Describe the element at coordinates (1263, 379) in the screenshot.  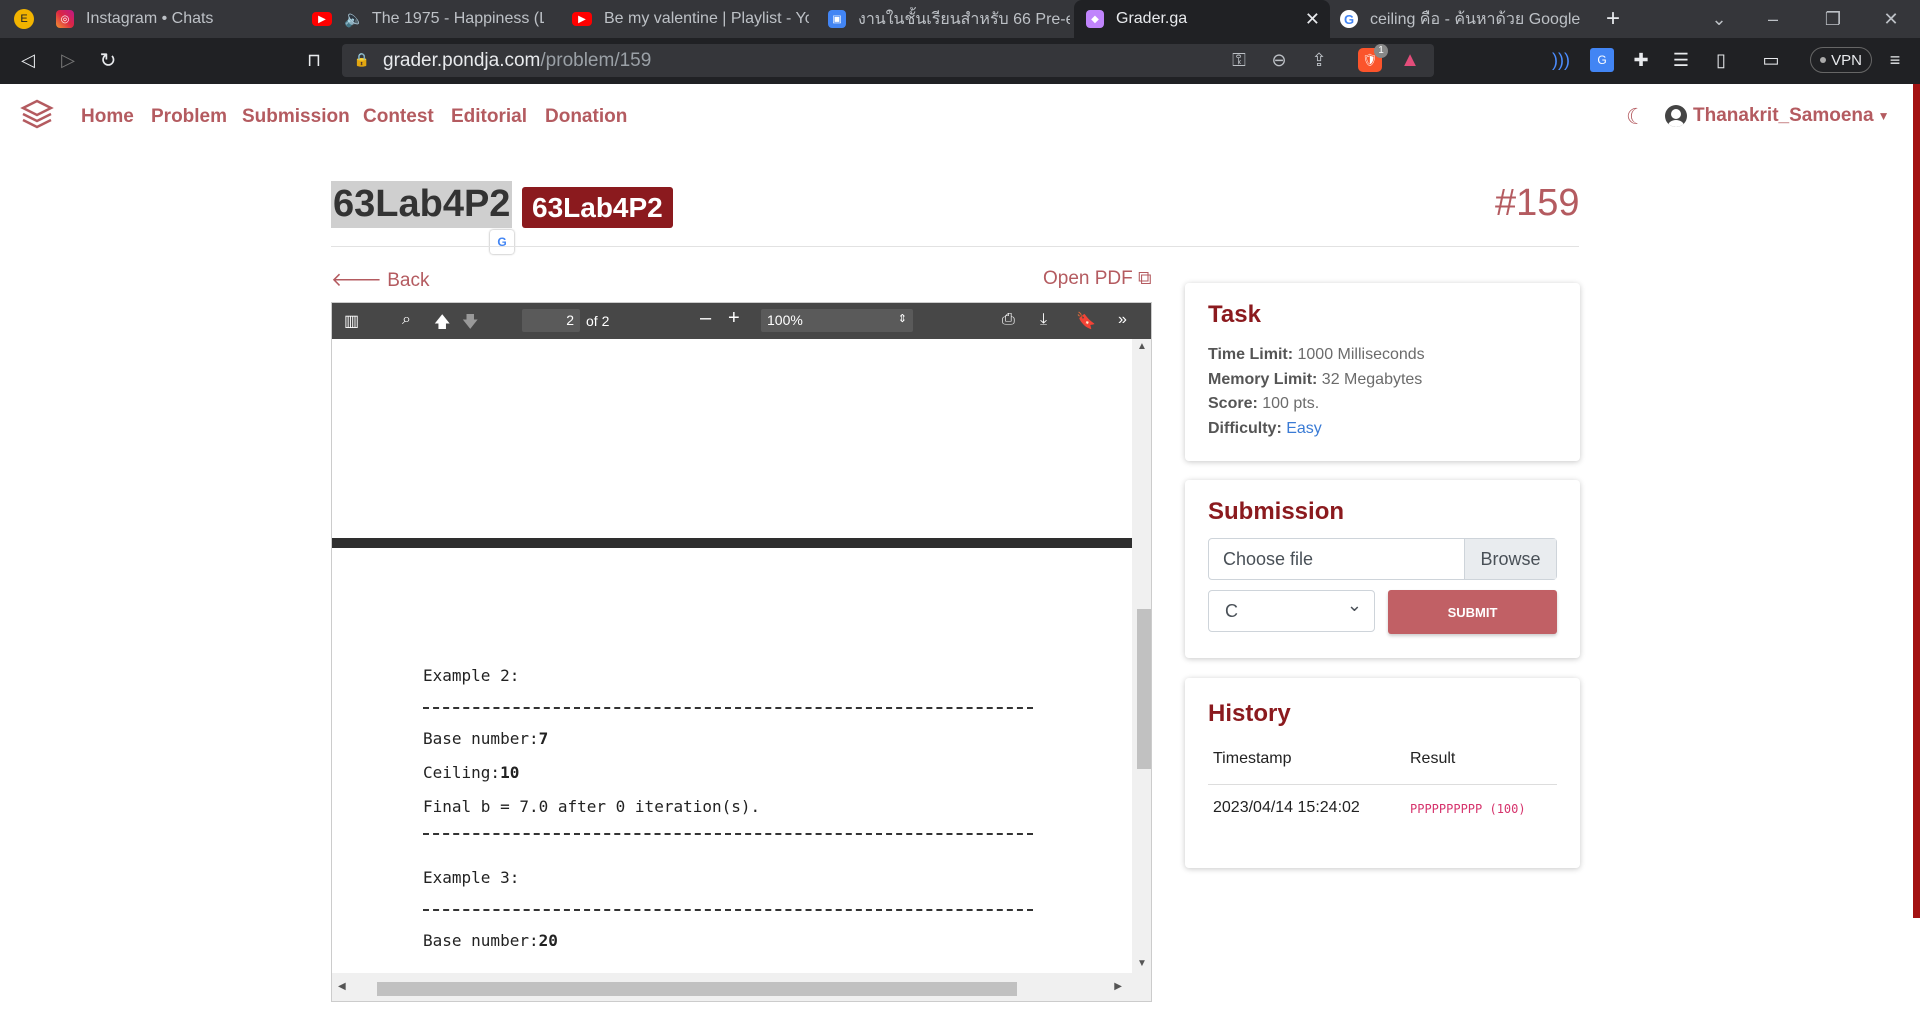
I see `memory-limit-label: Memory Limit:` at that location.